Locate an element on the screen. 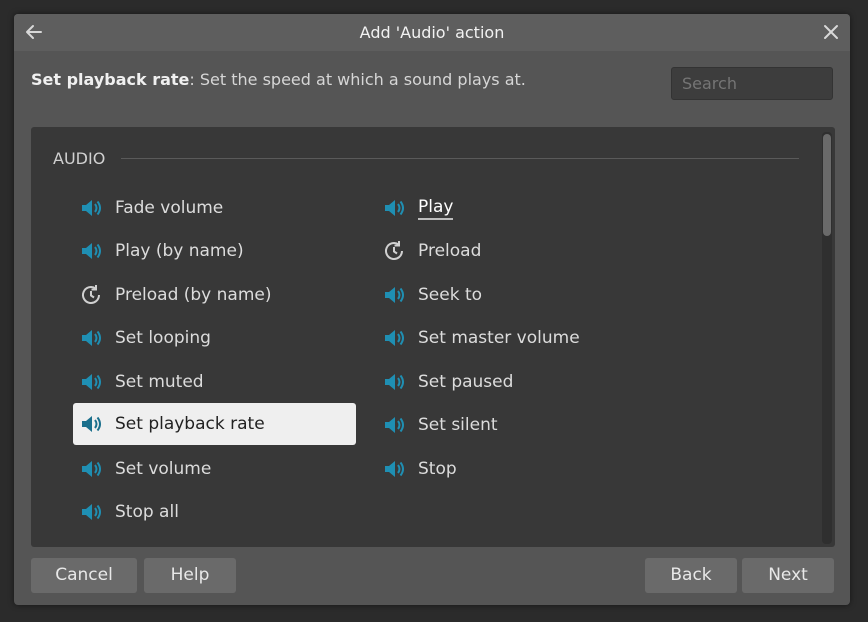 Image resolution: width=868 pixels, height=622 pixels. action-item-set-master-volume: Set master volume is located at coordinates (517, 338).